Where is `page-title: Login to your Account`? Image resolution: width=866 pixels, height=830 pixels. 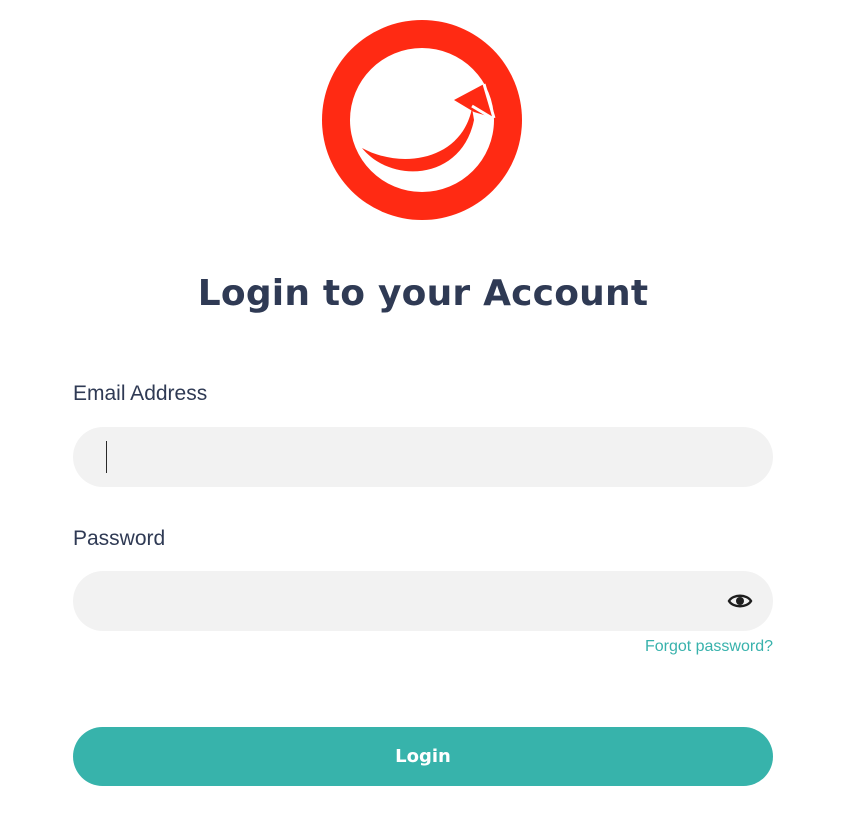 page-title: Login to your Account is located at coordinates (423, 293).